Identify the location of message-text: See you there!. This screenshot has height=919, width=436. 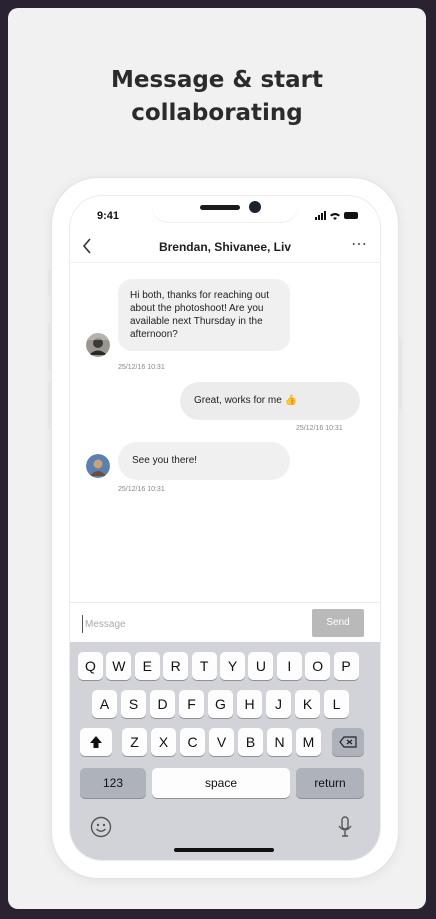
(165, 460).